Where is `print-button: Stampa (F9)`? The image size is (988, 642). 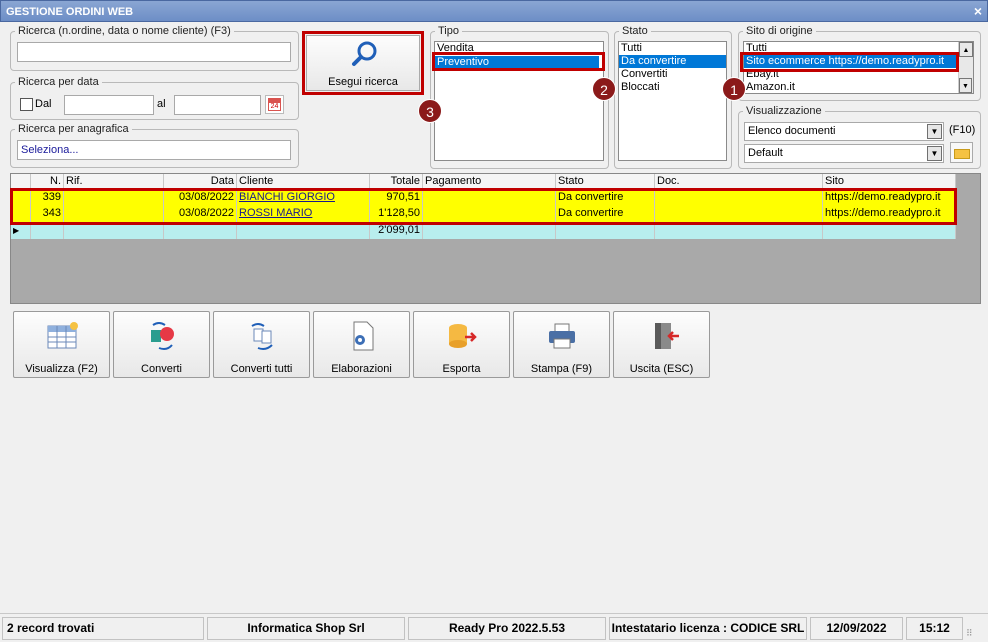 print-button: Stampa (F9) is located at coordinates (561, 344).